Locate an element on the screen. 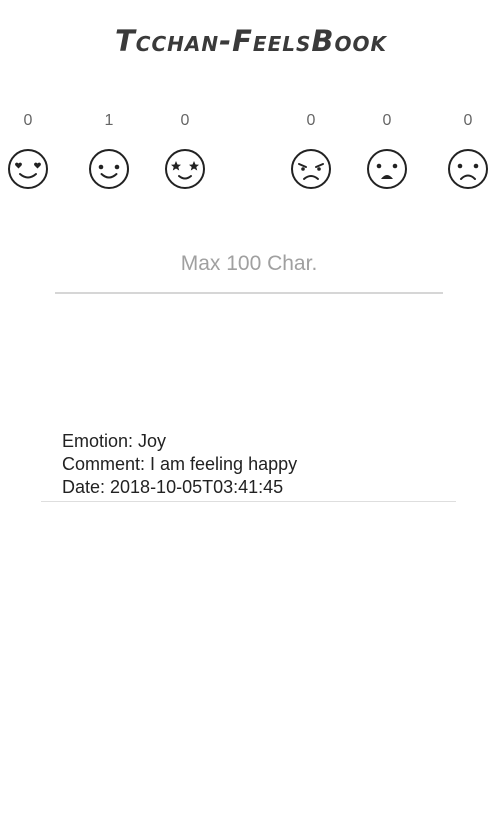  emotion-button-joy: 1 is located at coordinates (109, 157).